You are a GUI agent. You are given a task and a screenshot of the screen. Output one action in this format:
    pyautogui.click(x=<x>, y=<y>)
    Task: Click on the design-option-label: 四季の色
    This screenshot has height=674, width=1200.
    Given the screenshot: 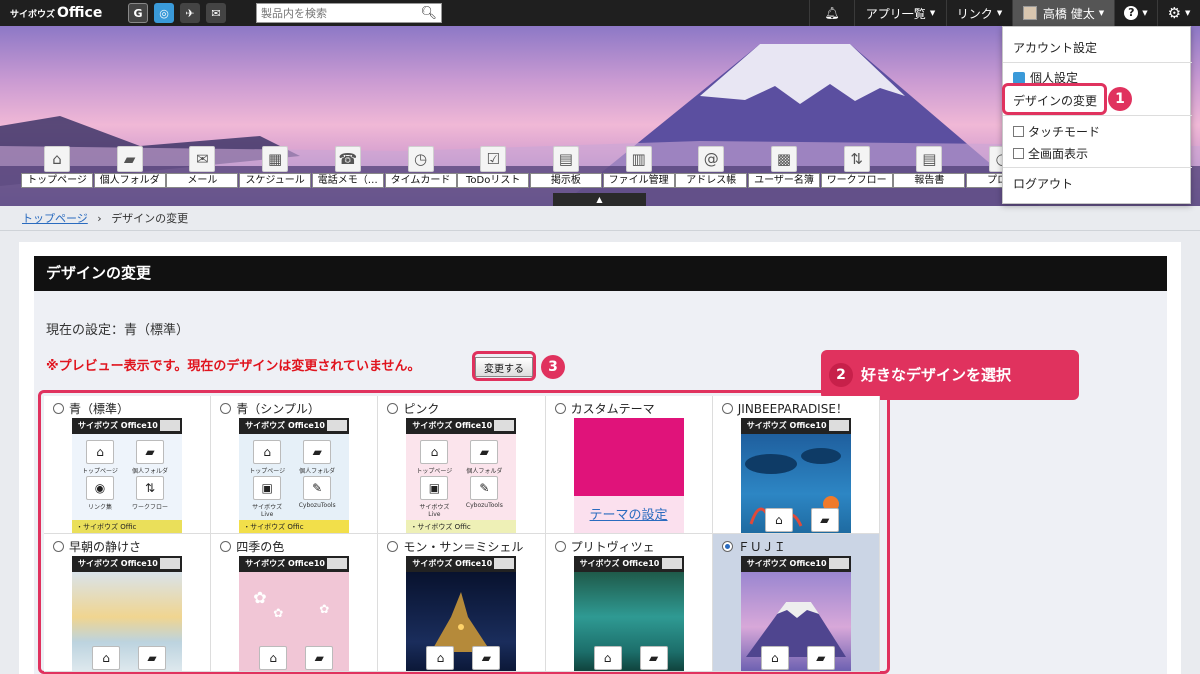 What is the action you would take?
    pyautogui.click(x=252, y=546)
    